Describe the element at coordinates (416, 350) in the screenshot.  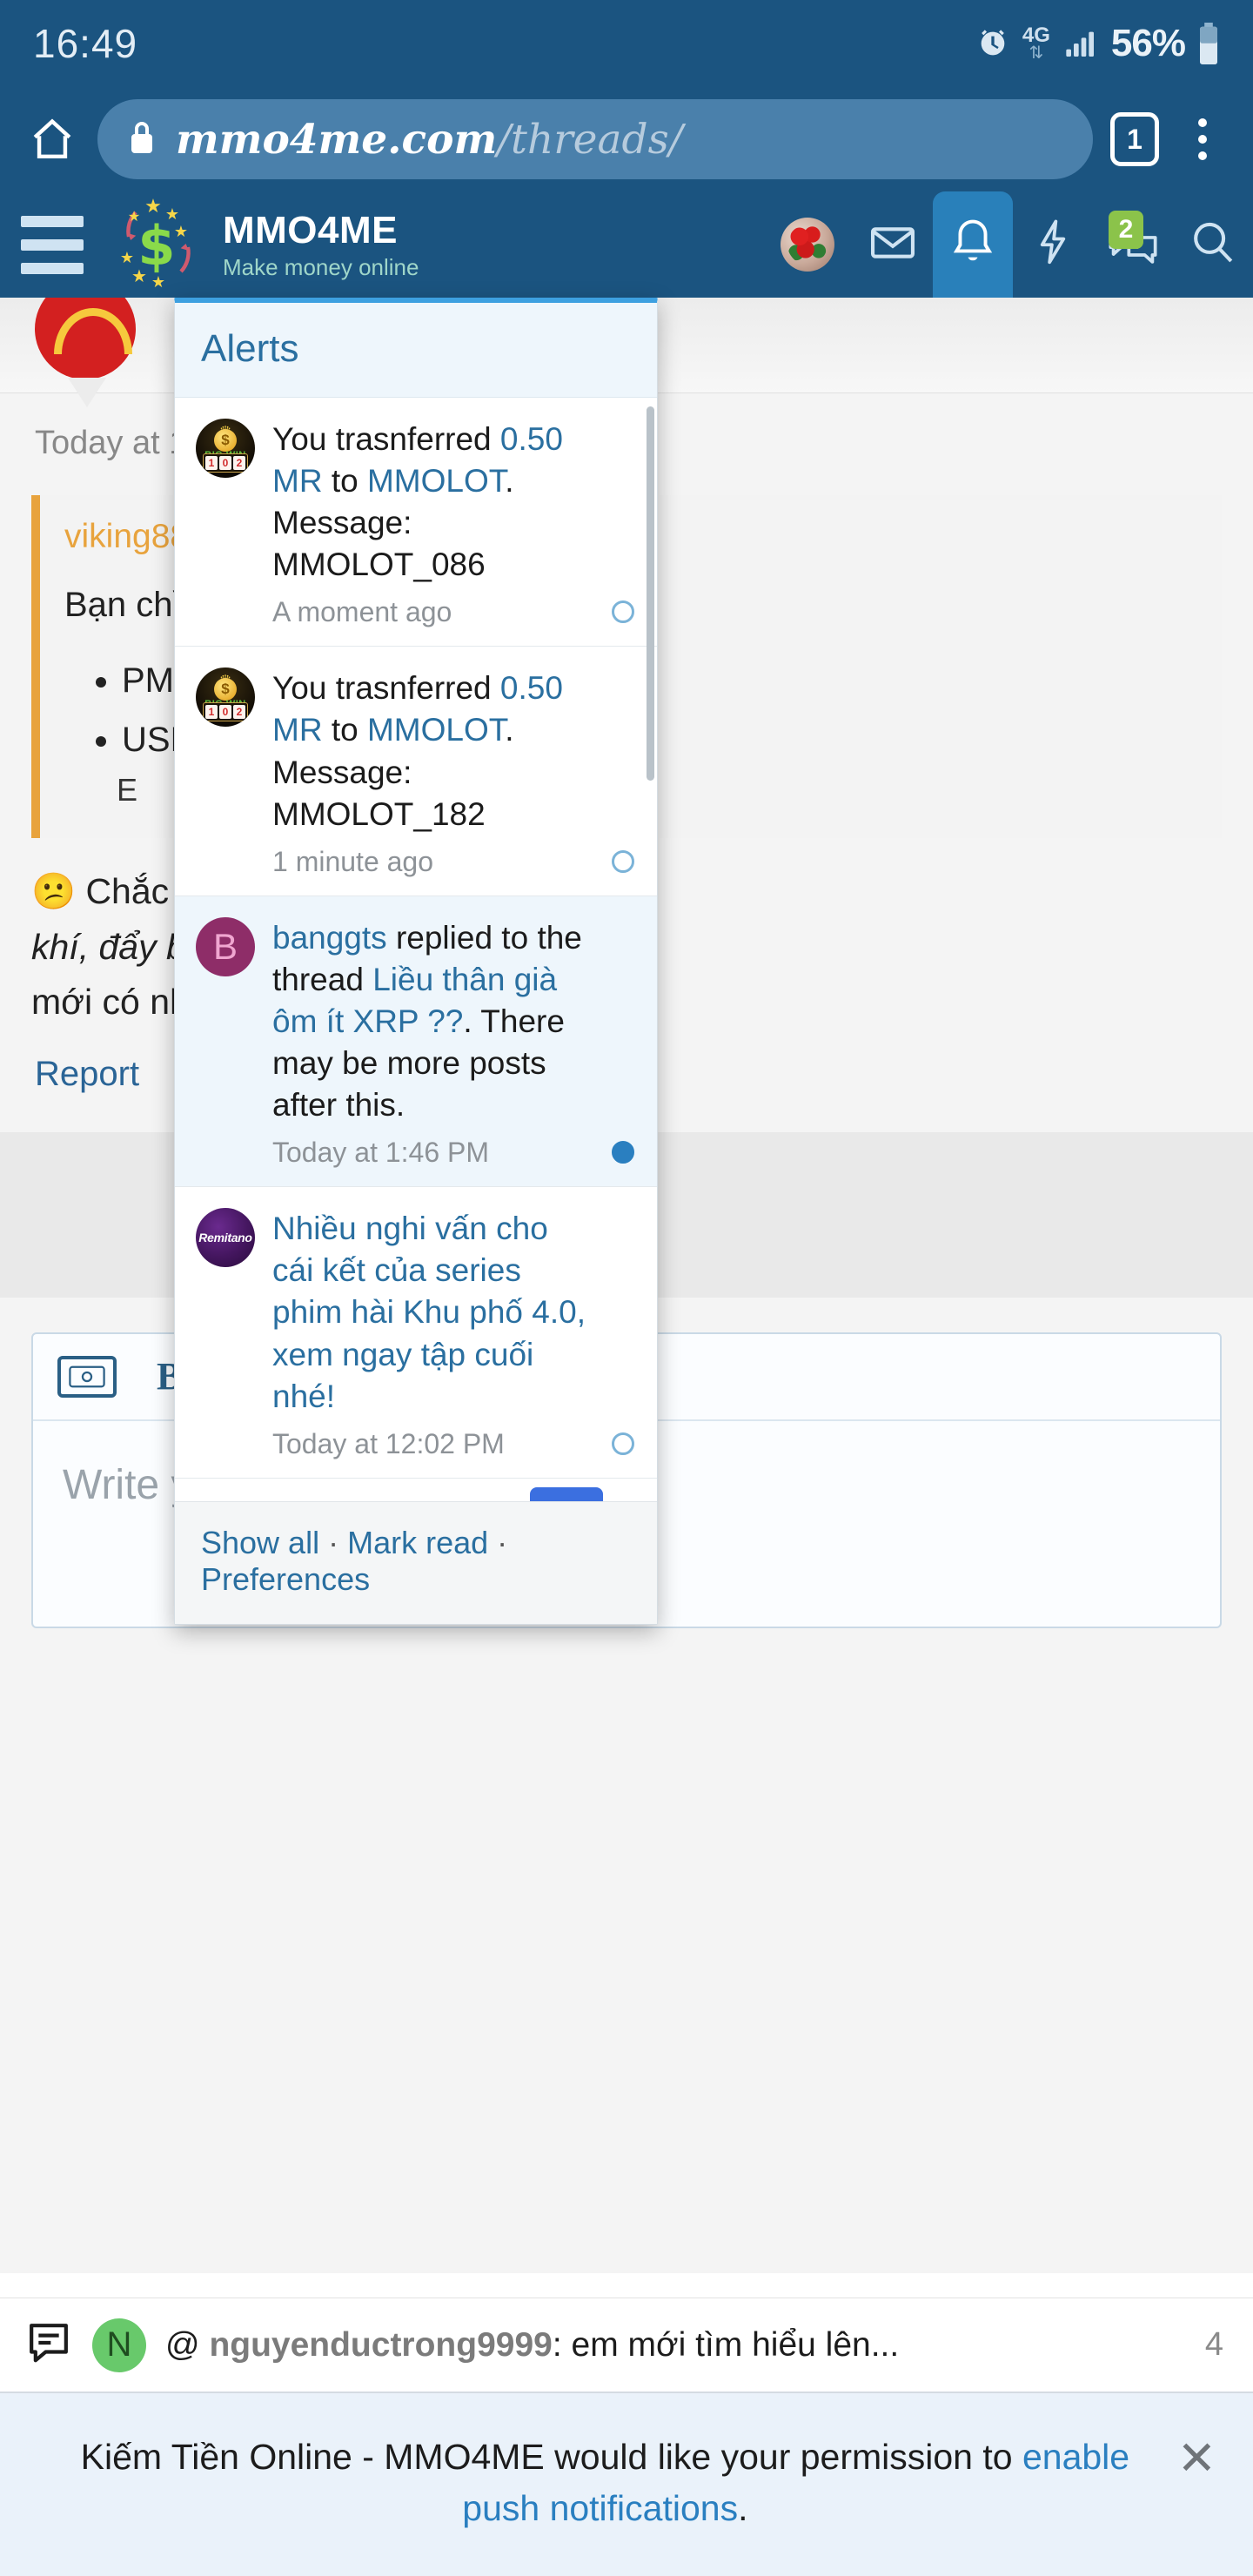
I see `alerts-title: Alerts` at that location.